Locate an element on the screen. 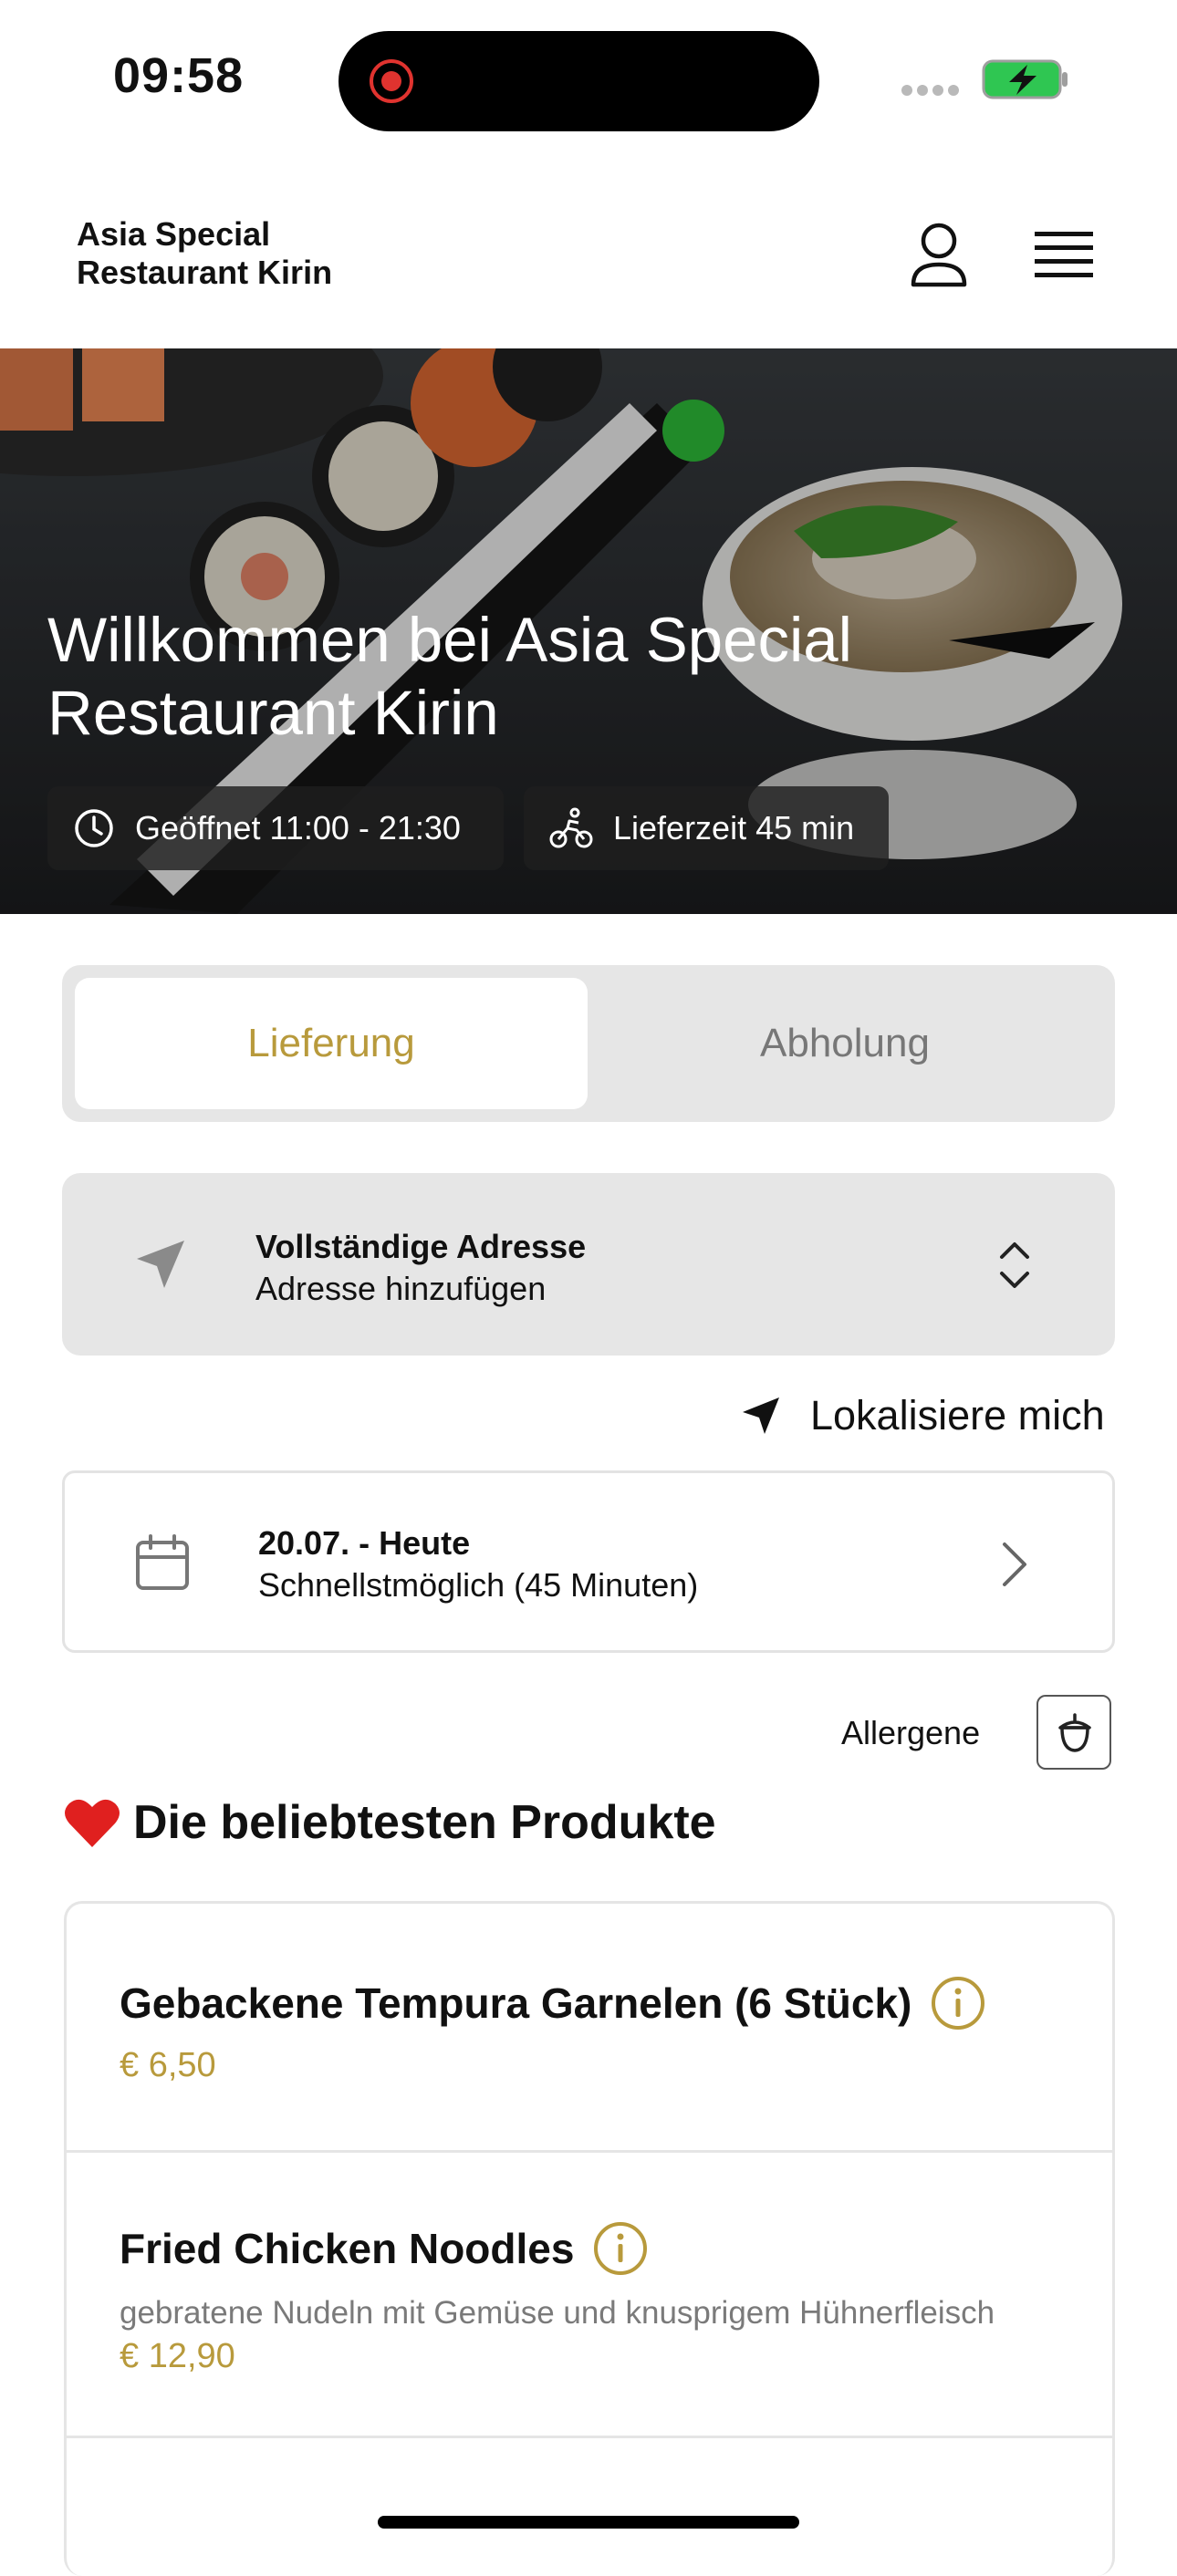 This screenshot has height=2576, width=1177. battery-charging-icon is located at coordinates (1025, 79).